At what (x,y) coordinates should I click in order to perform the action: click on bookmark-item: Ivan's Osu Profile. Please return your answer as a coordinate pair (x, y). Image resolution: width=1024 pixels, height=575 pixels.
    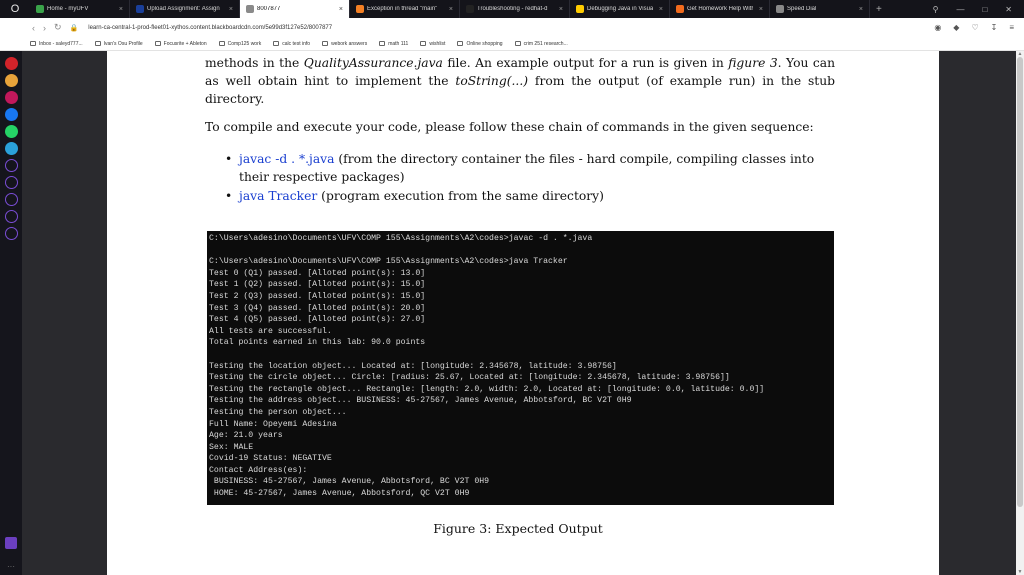
    Looking at the image, I should click on (118, 43).